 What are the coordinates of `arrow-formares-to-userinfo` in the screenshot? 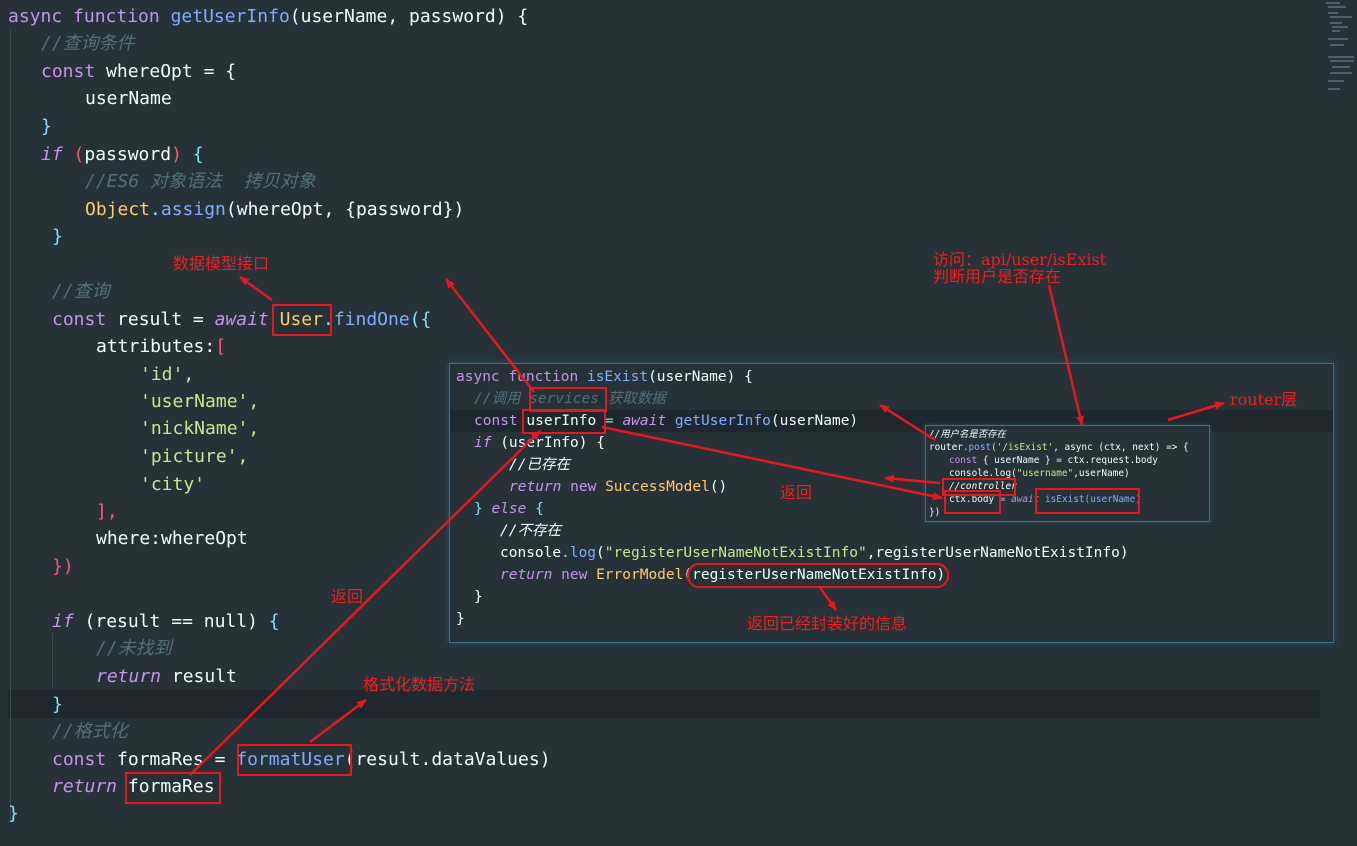 It's located at (365, 603).